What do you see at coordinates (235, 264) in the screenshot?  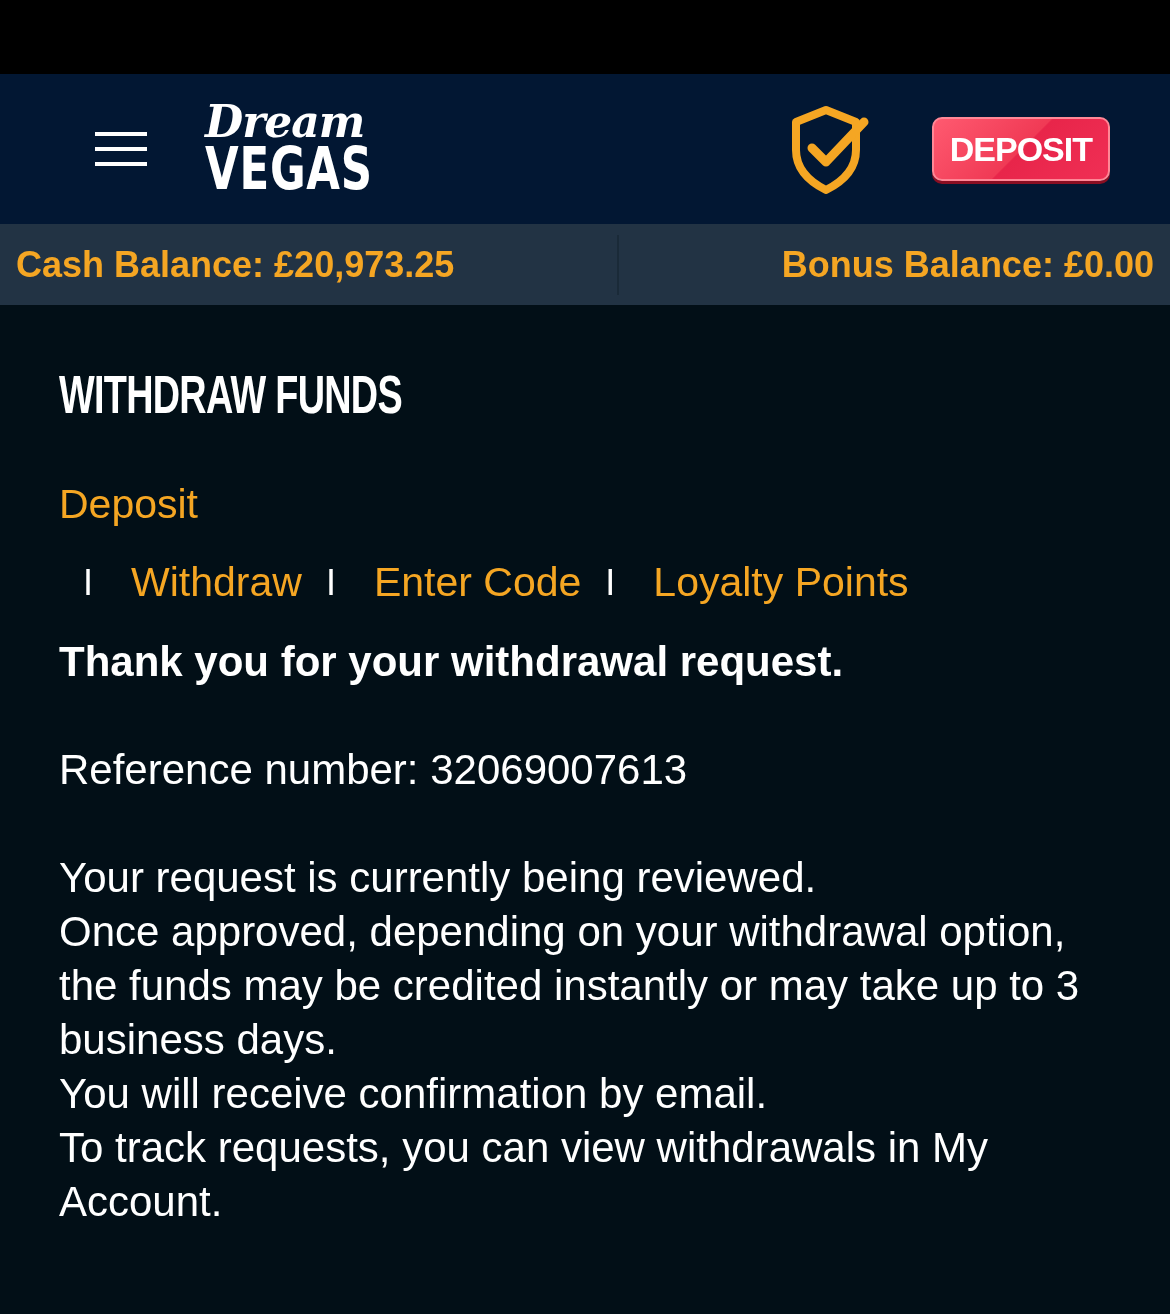 I see `cash-balance: Cash Balance: £20,973.25` at bounding box center [235, 264].